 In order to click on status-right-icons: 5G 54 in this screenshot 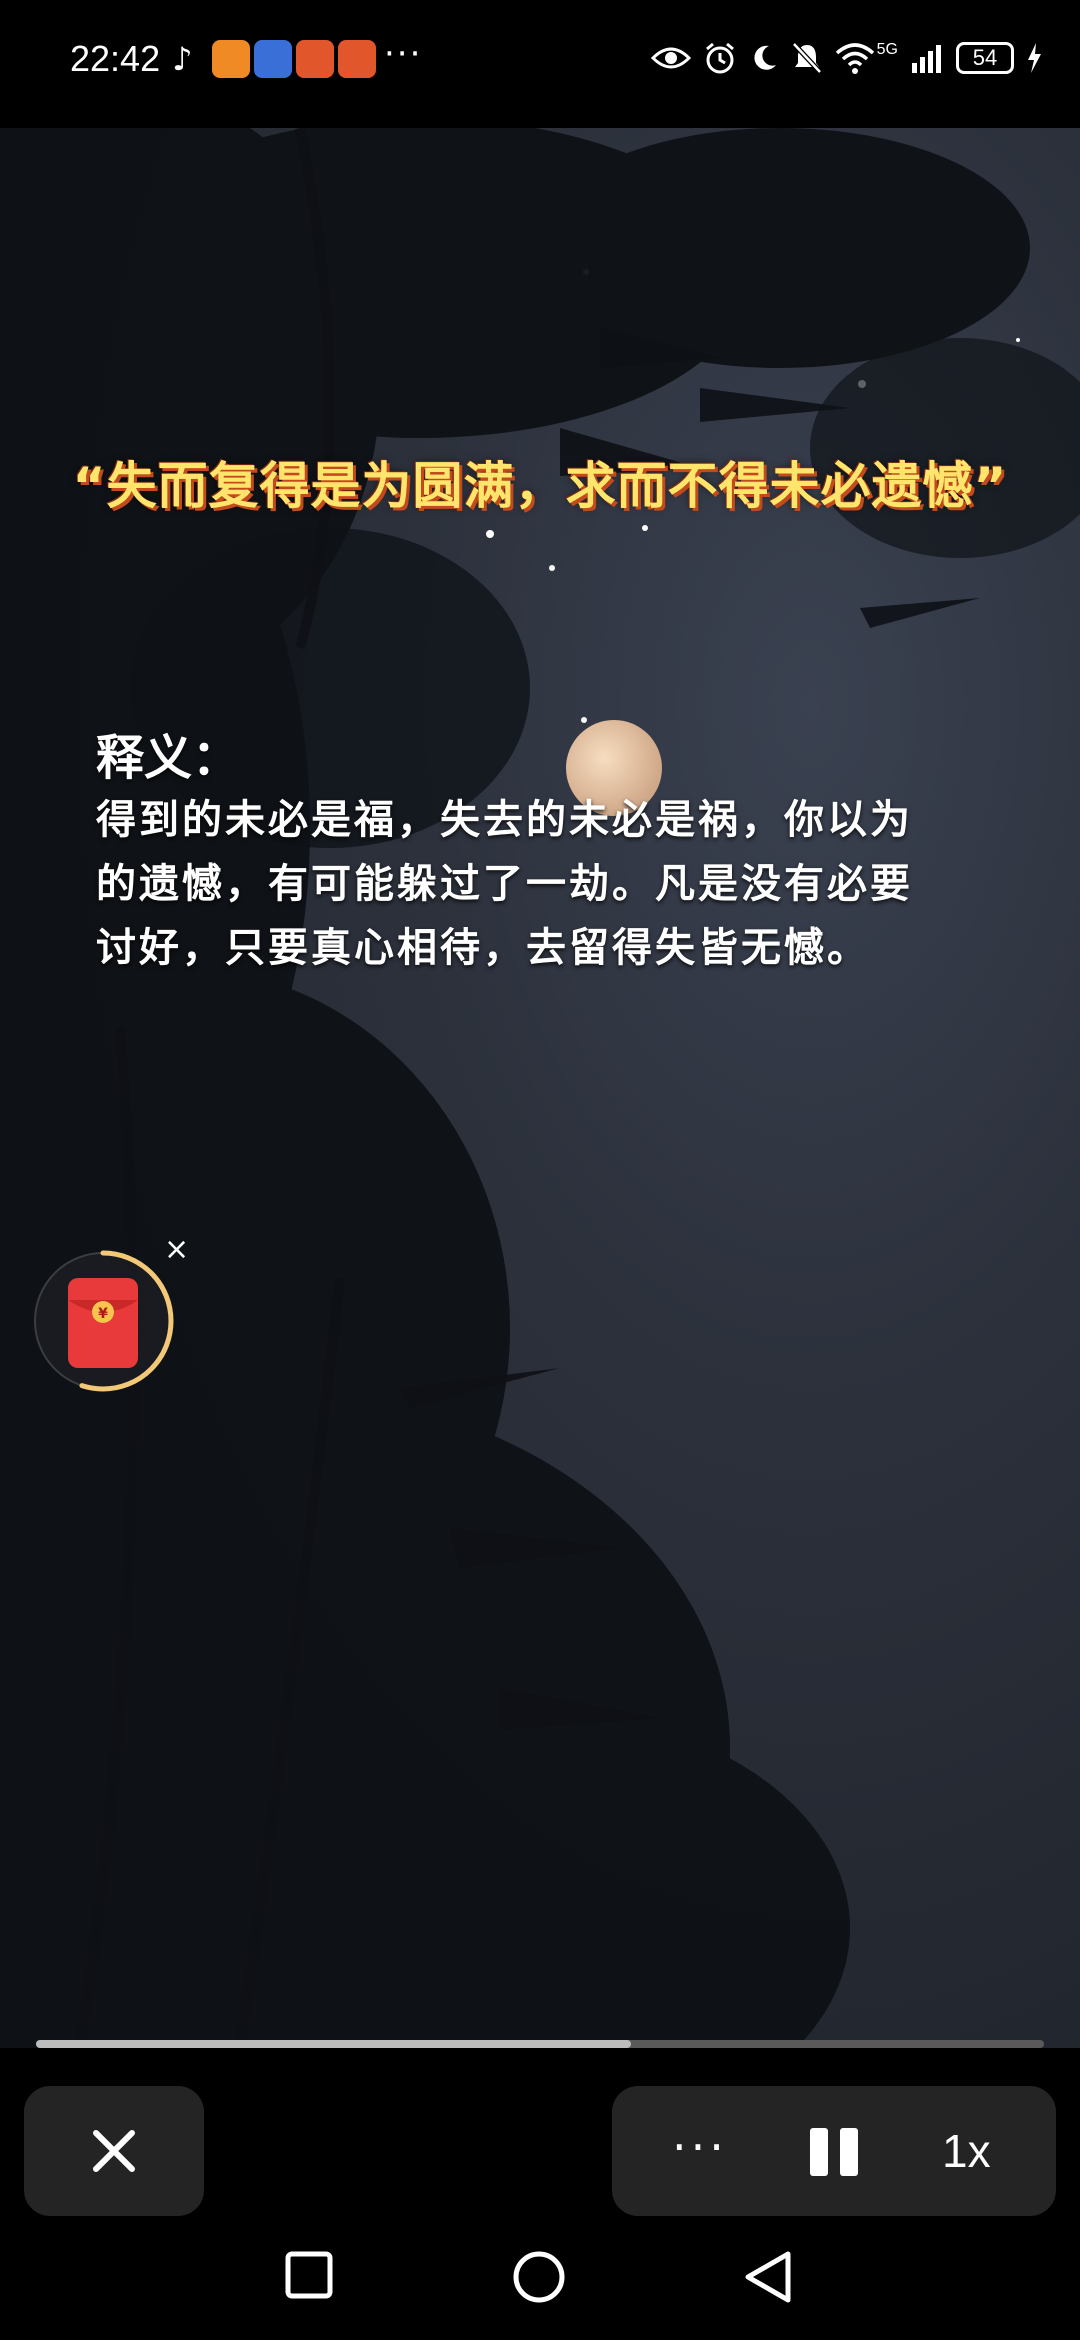, I will do `click(846, 58)`.